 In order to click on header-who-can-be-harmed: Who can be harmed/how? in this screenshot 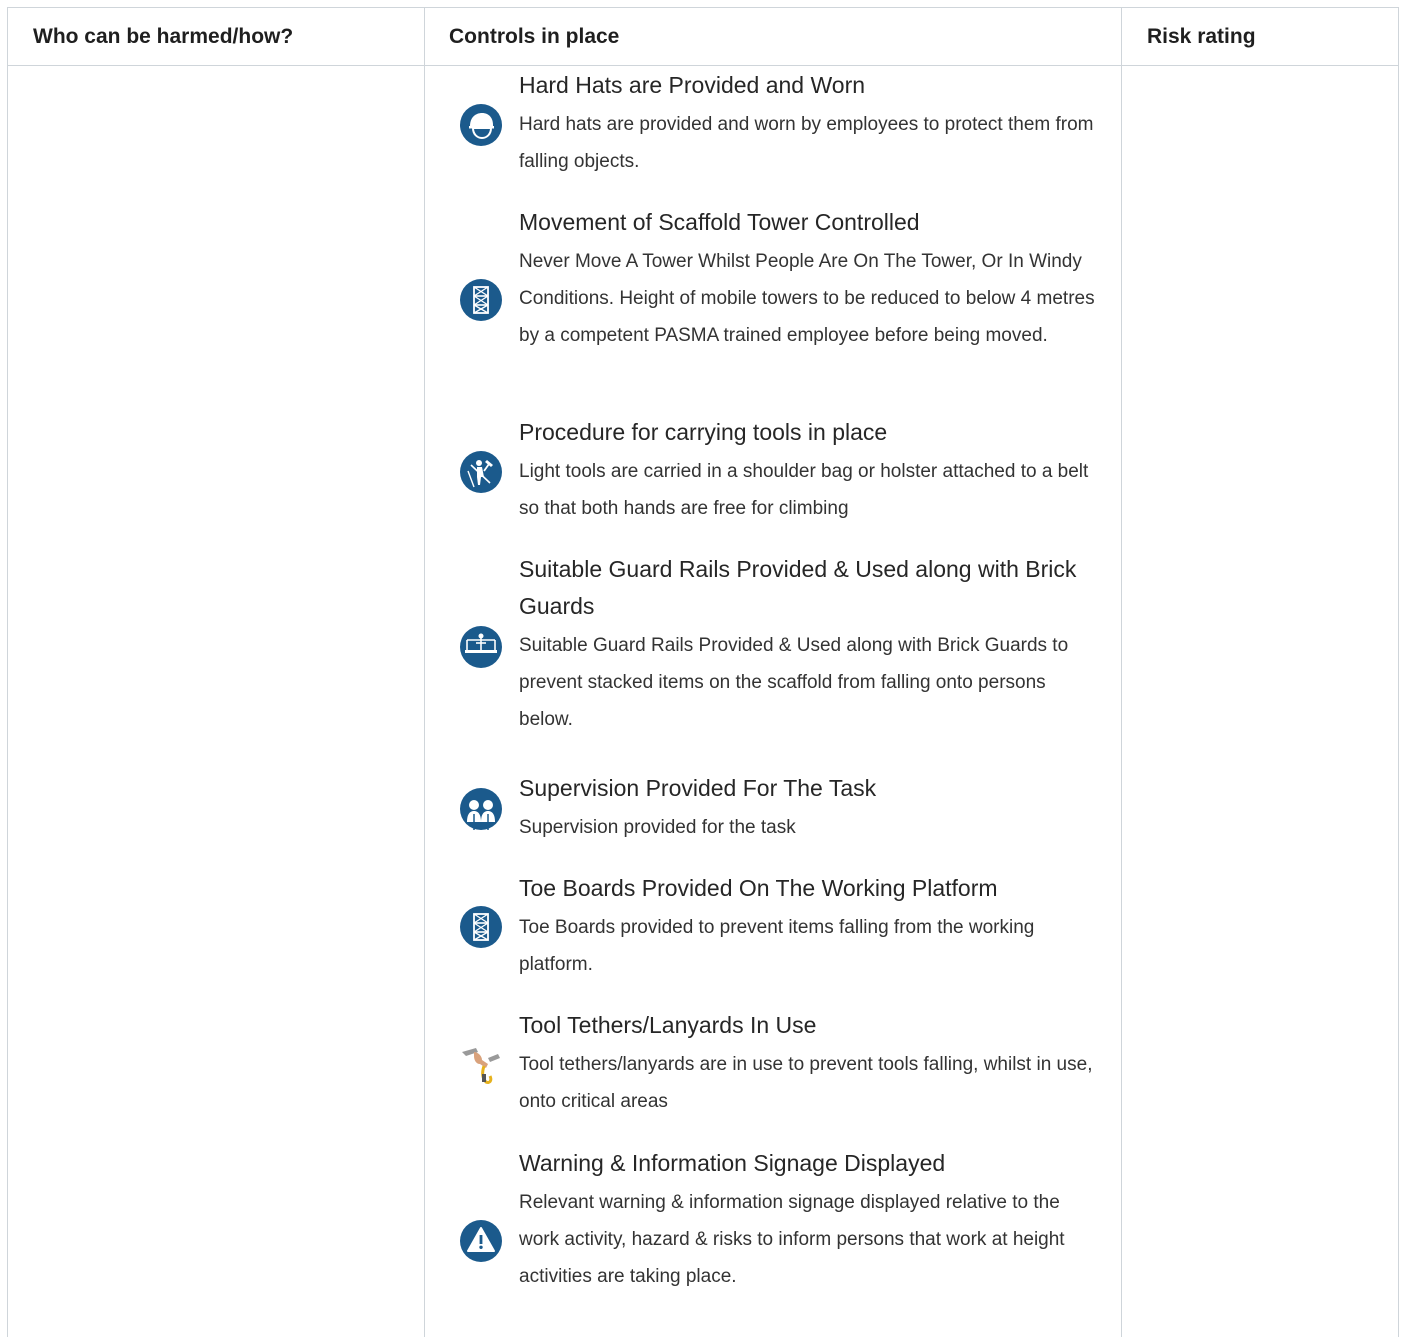, I will do `click(163, 36)`.